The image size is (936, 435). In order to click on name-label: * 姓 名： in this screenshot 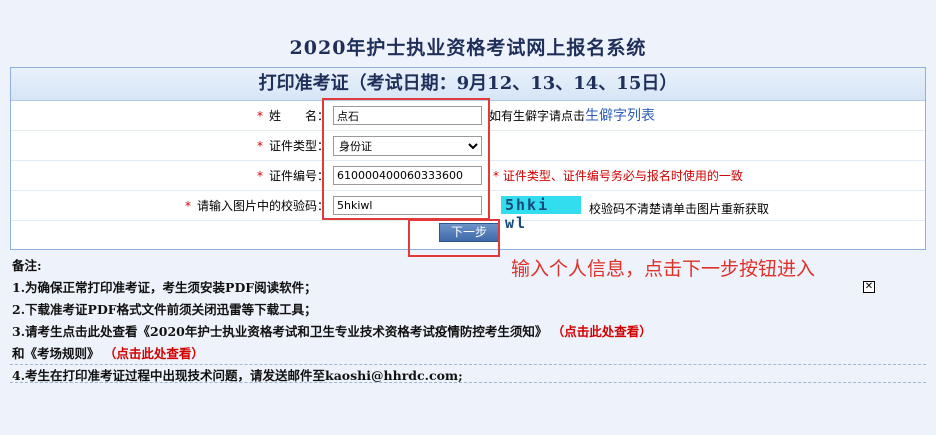, I will do `click(292, 116)`.